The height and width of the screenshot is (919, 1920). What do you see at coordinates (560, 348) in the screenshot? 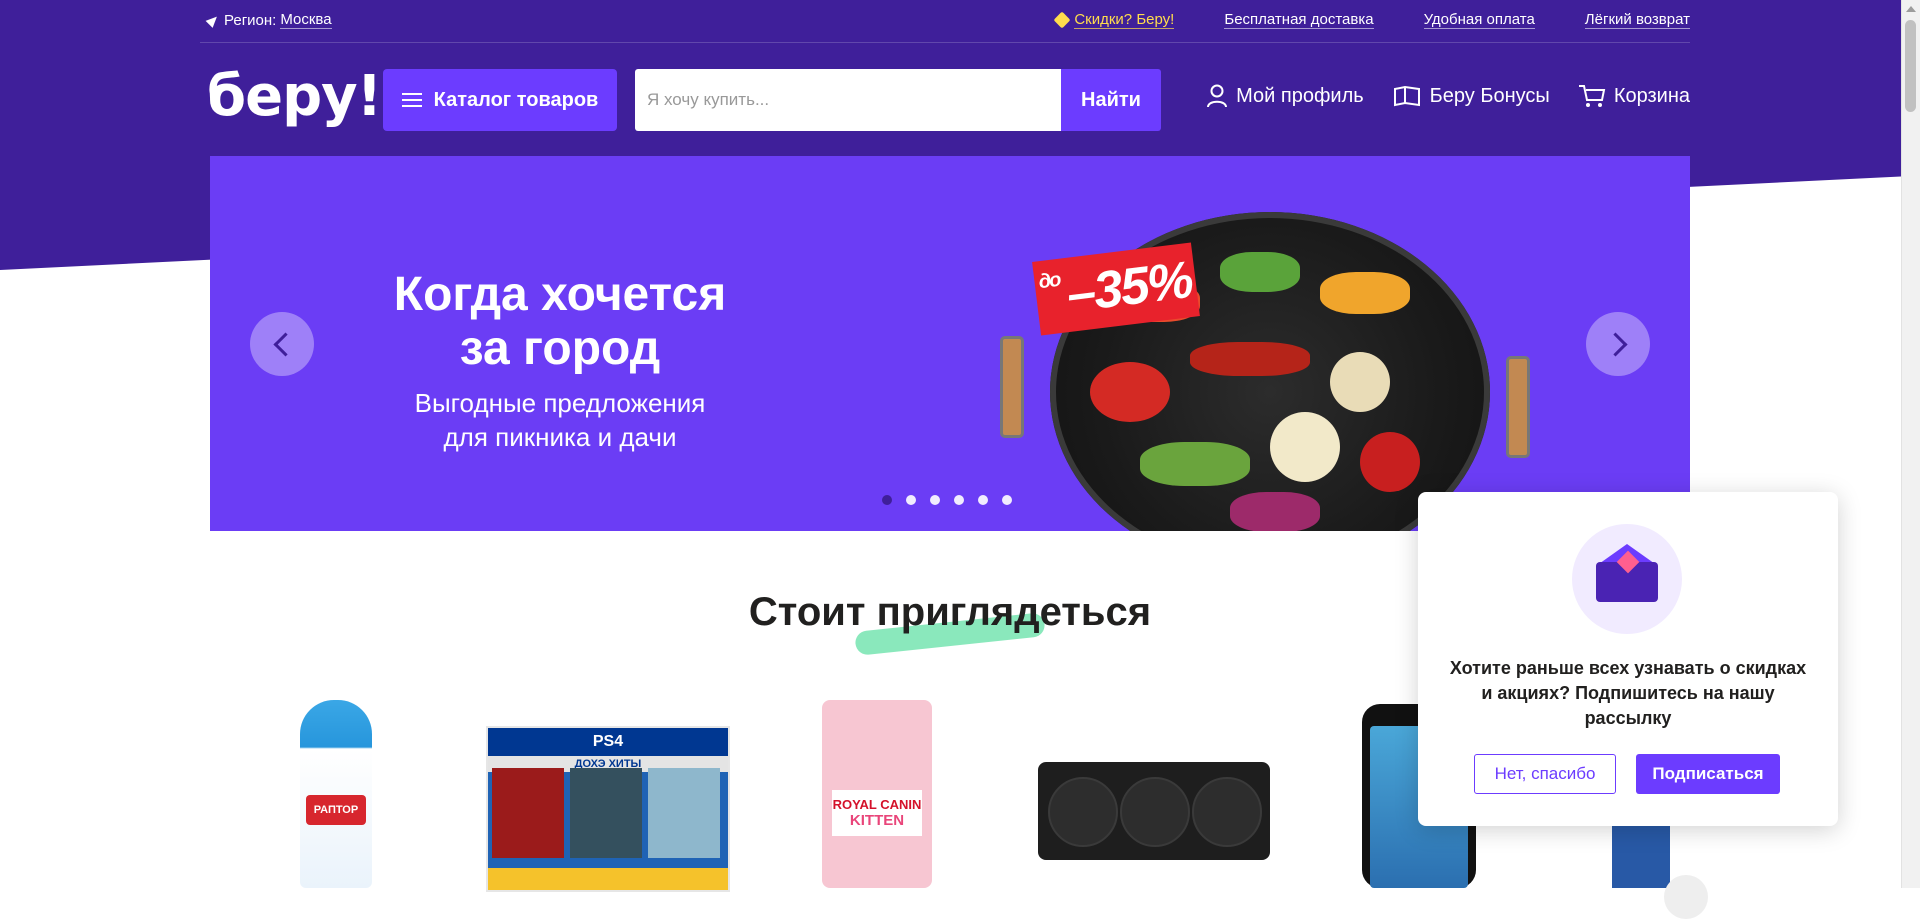
I see `banner-title-line2: за город` at bounding box center [560, 348].